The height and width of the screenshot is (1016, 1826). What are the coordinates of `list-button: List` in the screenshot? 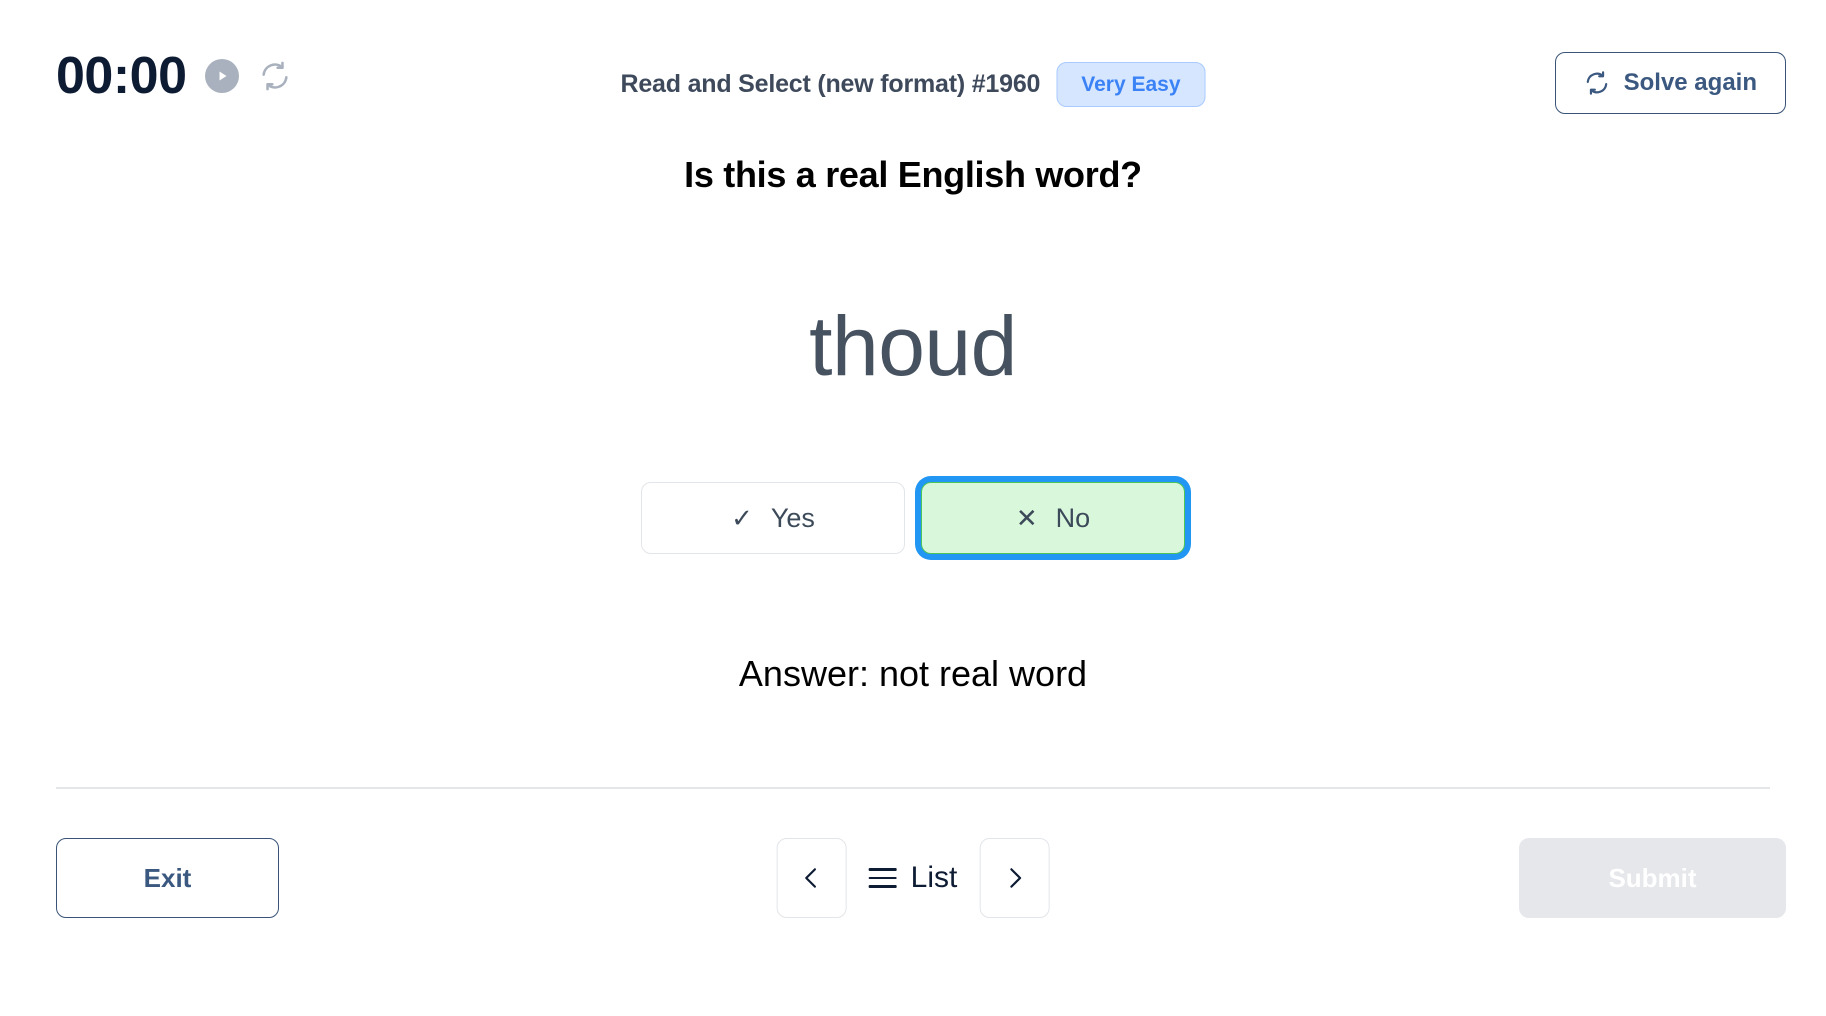 It's located at (913, 878).